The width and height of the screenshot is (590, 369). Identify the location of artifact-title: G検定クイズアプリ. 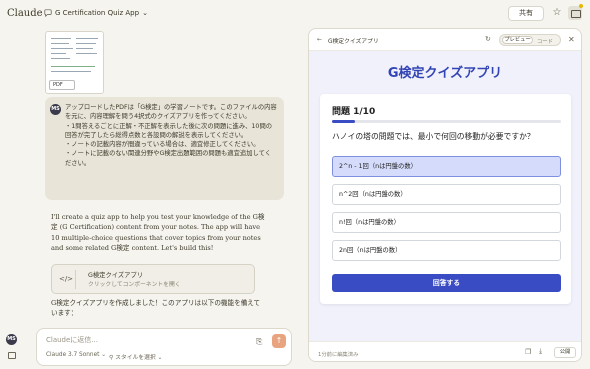
(353, 42).